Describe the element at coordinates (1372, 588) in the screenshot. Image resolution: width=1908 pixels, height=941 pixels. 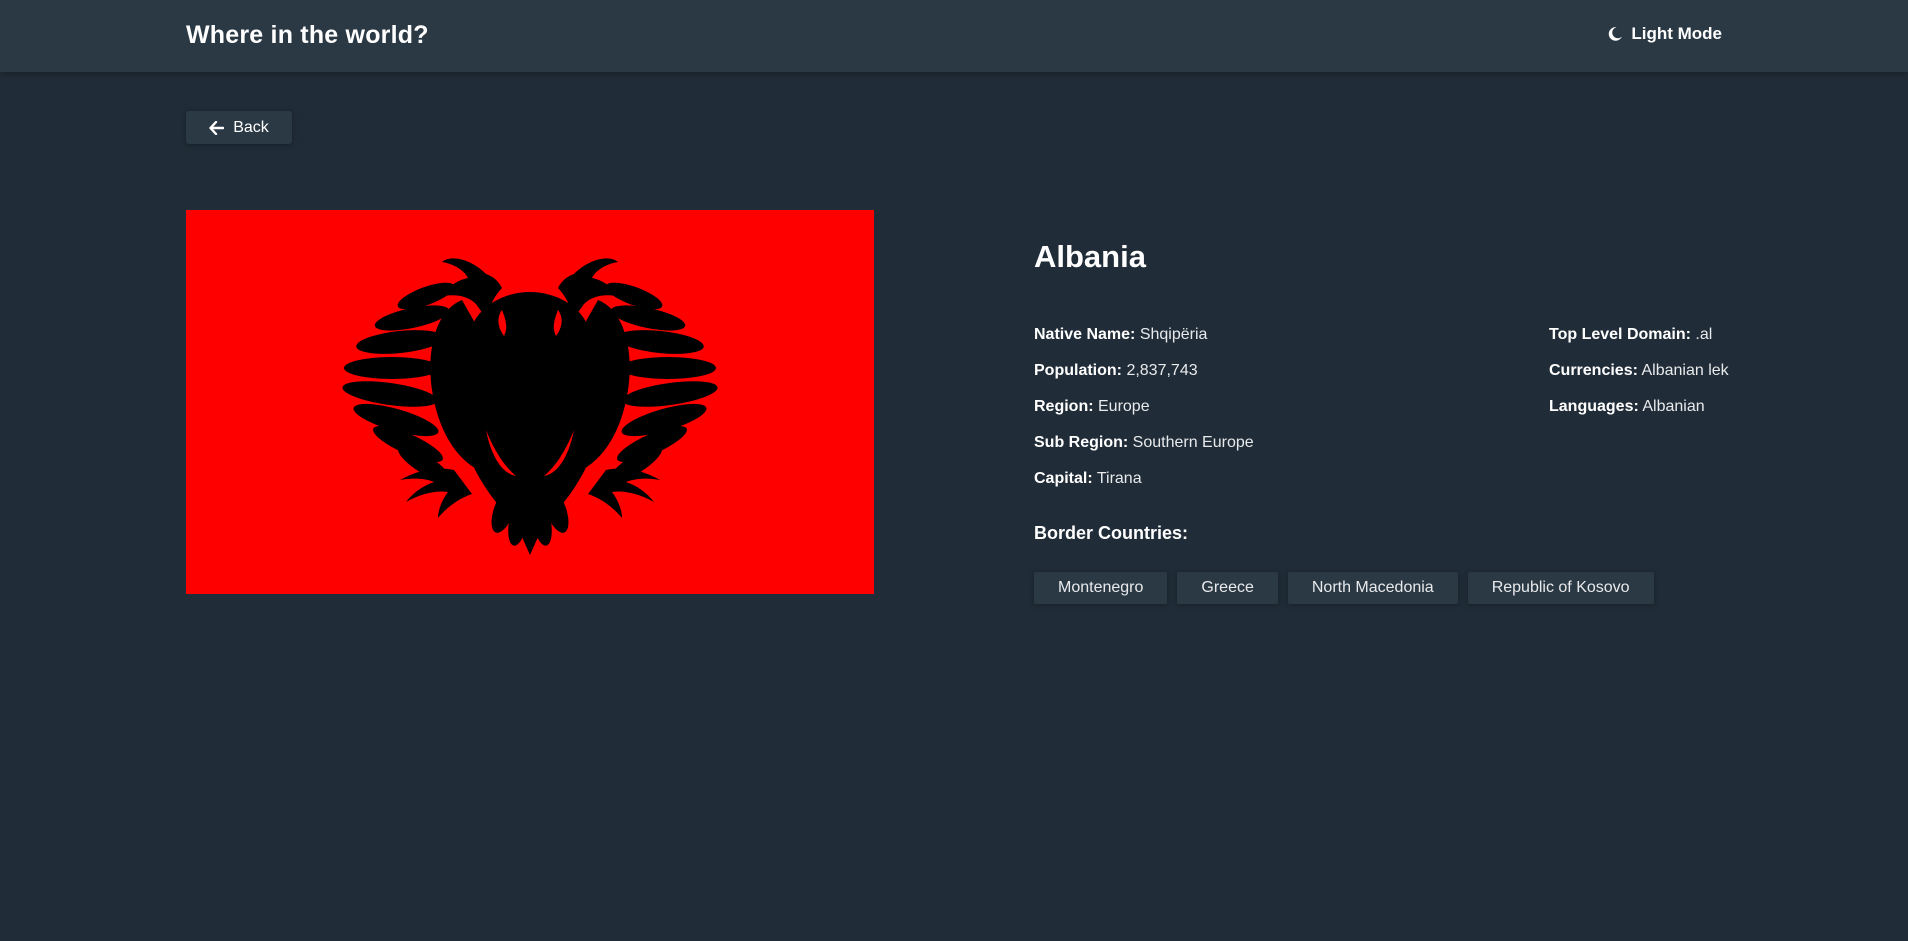
I see `border-country-button: North Macedonia` at that location.